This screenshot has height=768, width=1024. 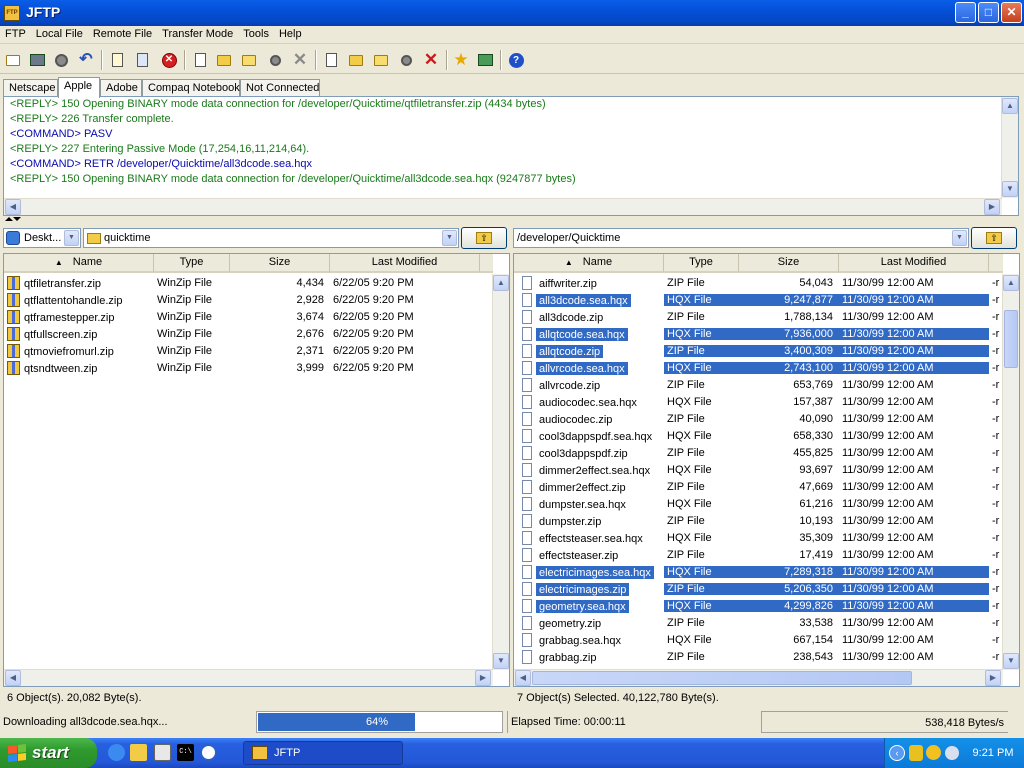 What do you see at coordinates (15, 34) in the screenshot?
I see `menu-ftp: FTP` at bounding box center [15, 34].